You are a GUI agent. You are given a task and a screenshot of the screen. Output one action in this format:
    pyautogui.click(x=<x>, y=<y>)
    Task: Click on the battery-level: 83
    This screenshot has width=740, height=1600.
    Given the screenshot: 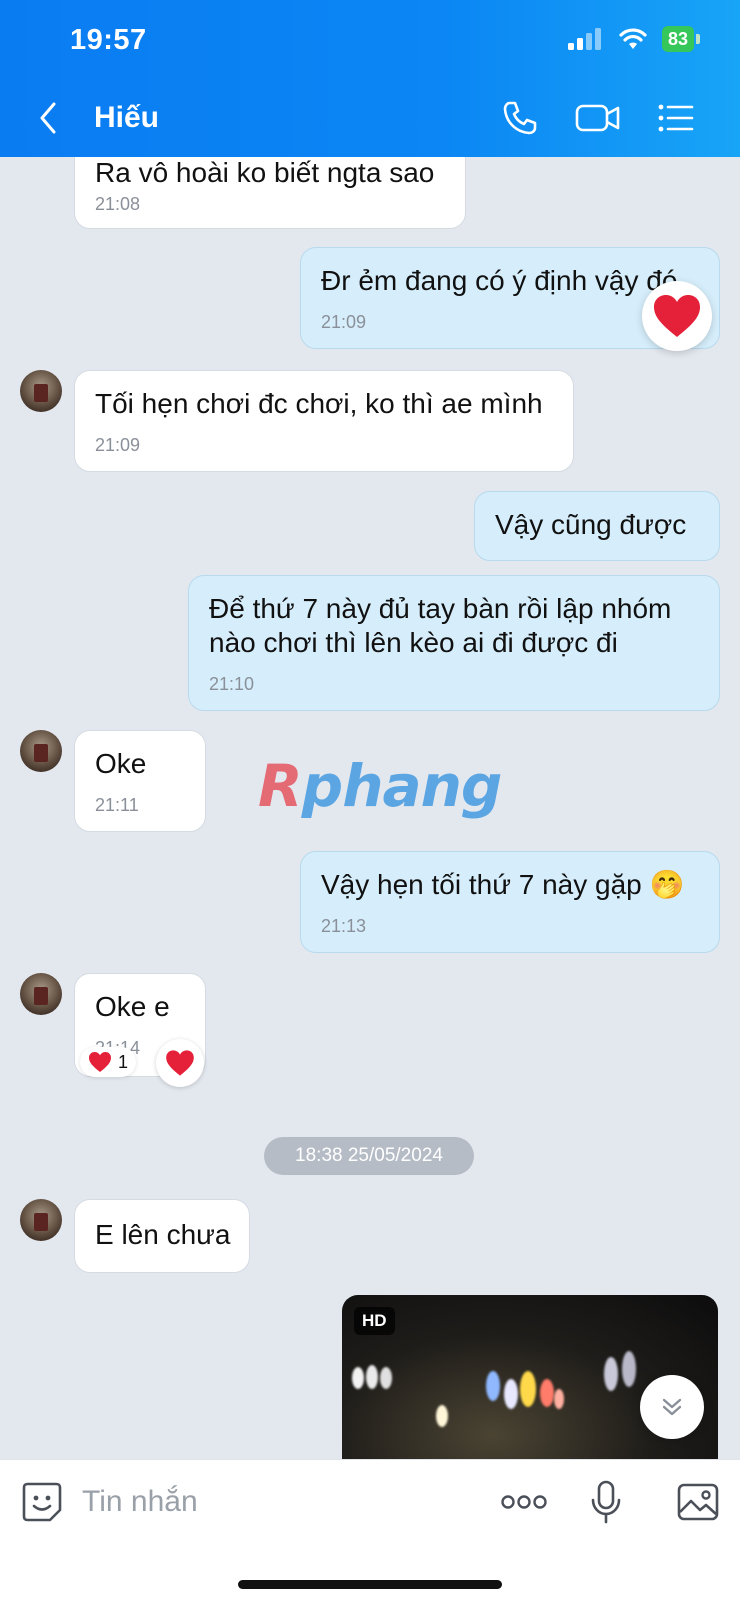 What is the action you would take?
    pyautogui.click(x=677, y=39)
    